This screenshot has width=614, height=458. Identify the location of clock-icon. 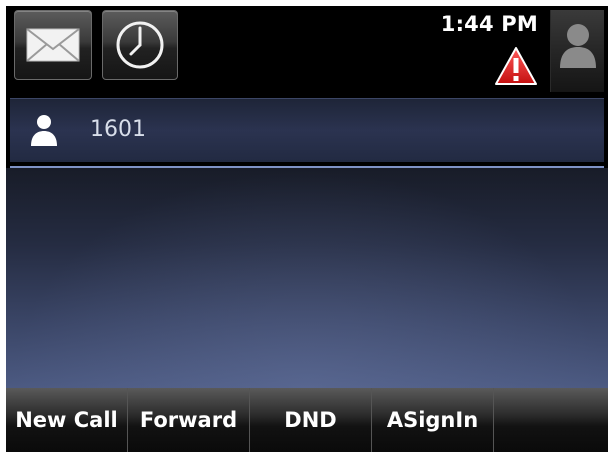
(140, 45).